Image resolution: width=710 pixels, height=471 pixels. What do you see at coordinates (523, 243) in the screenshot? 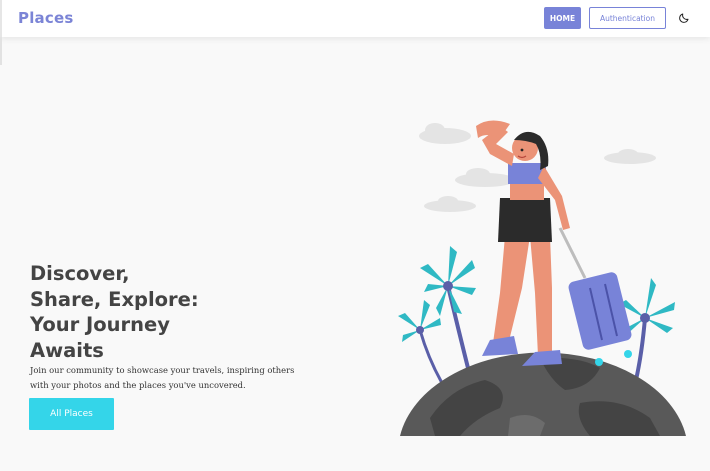
I see `traveler-figure` at bounding box center [523, 243].